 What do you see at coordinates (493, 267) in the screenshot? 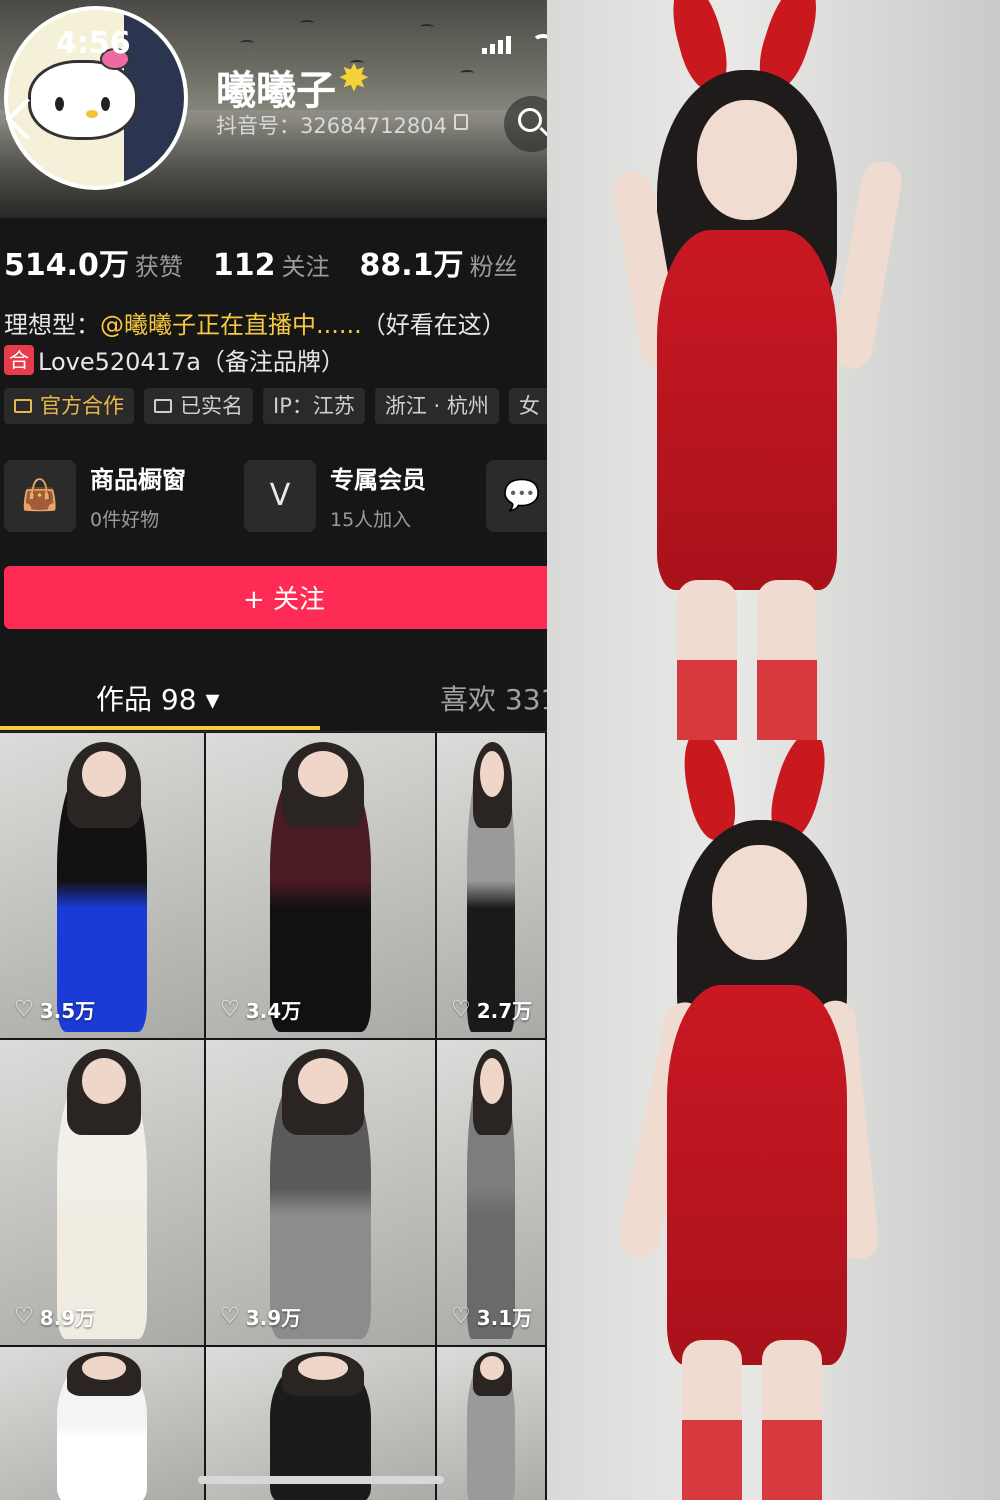
I see `followers-label: 粉丝` at bounding box center [493, 267].